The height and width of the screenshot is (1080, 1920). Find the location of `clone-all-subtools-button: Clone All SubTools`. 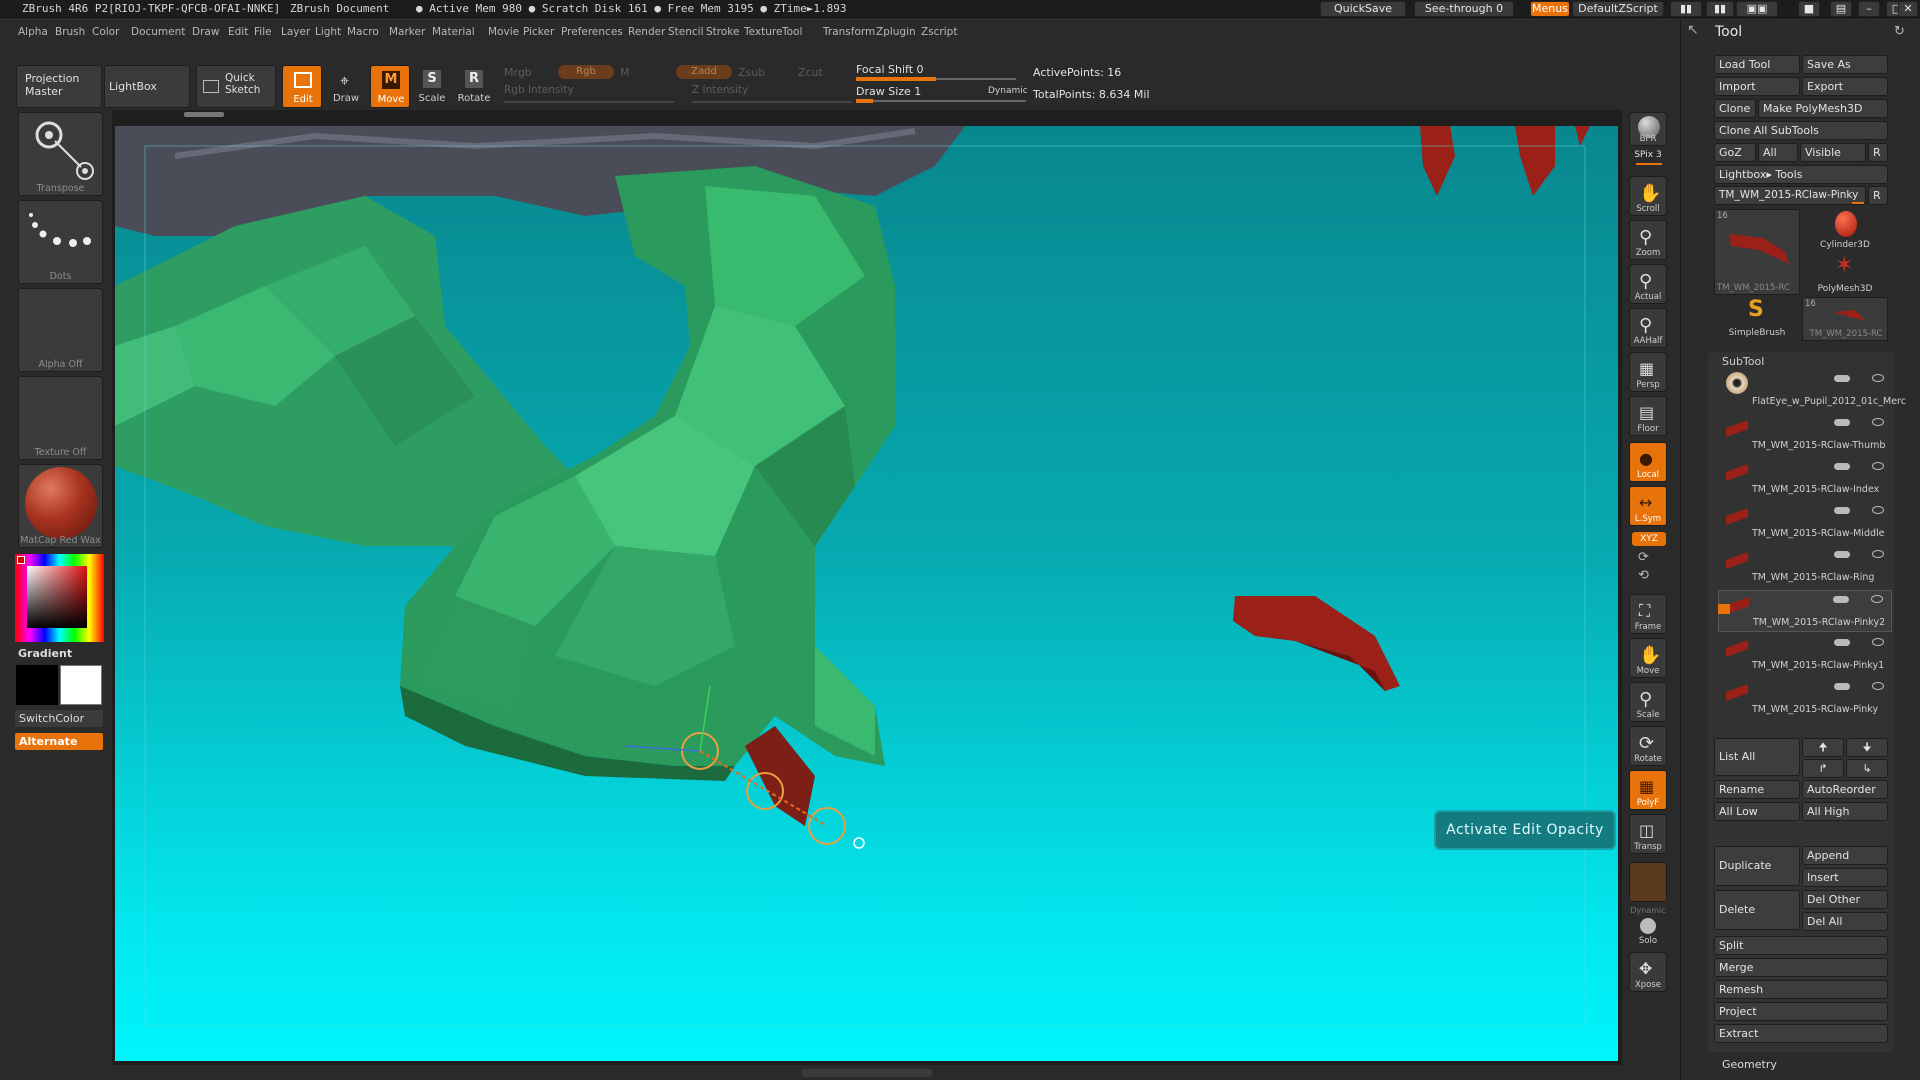

clone-all-subtools-button: Clone All SubTools is located at coordinates (1801, 130).